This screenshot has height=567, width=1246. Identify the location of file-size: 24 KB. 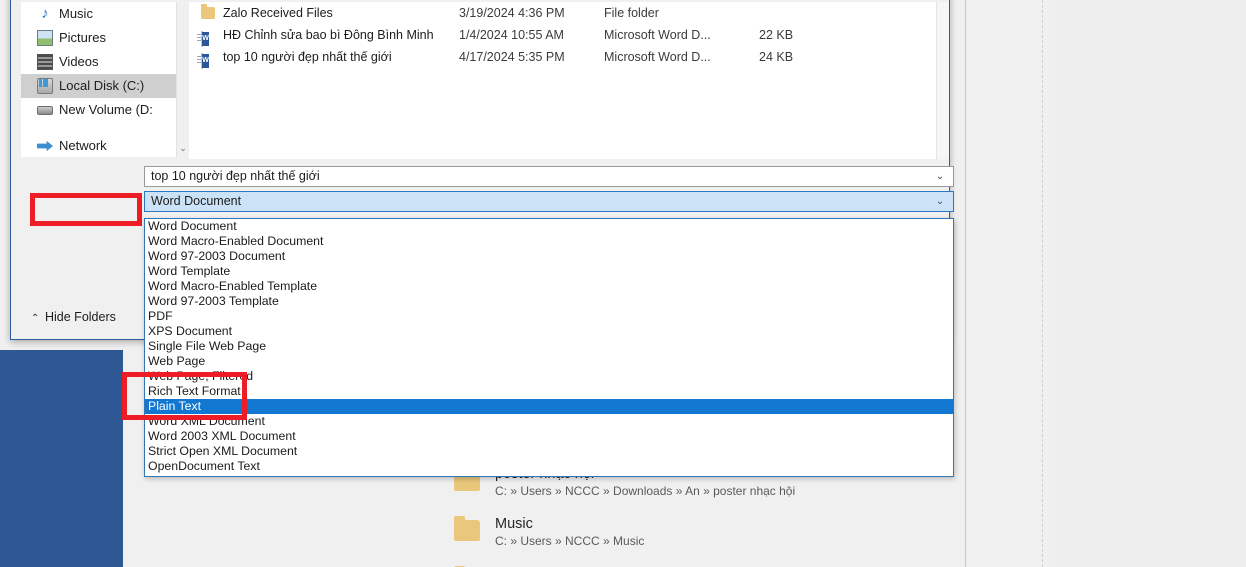
(776, 57).